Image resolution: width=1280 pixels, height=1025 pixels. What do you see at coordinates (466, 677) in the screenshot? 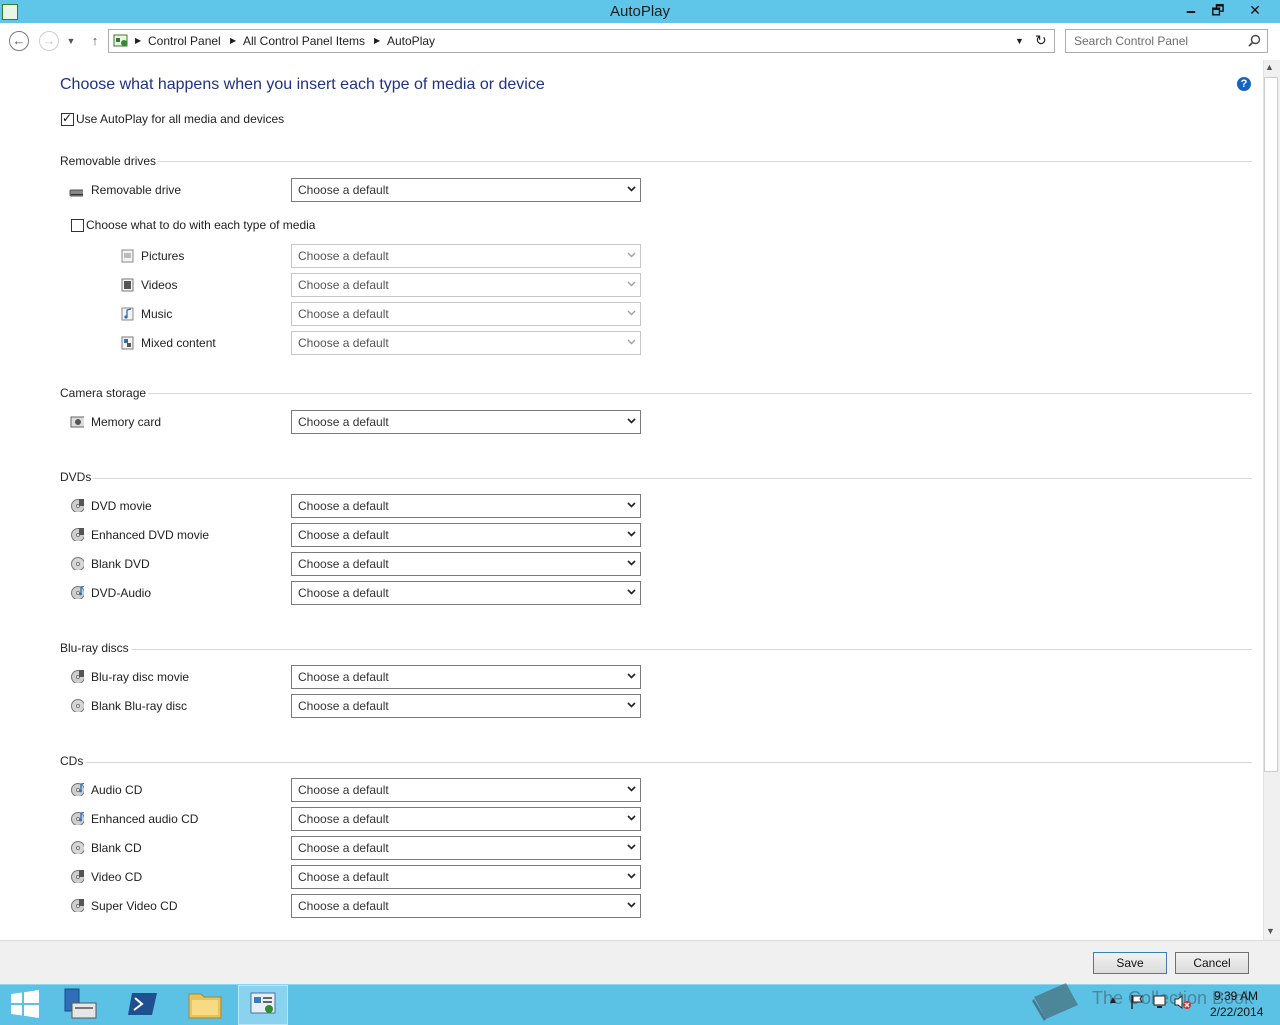
I see `bluray-movie-select: Choose a default` at bounding box center [466, 677].